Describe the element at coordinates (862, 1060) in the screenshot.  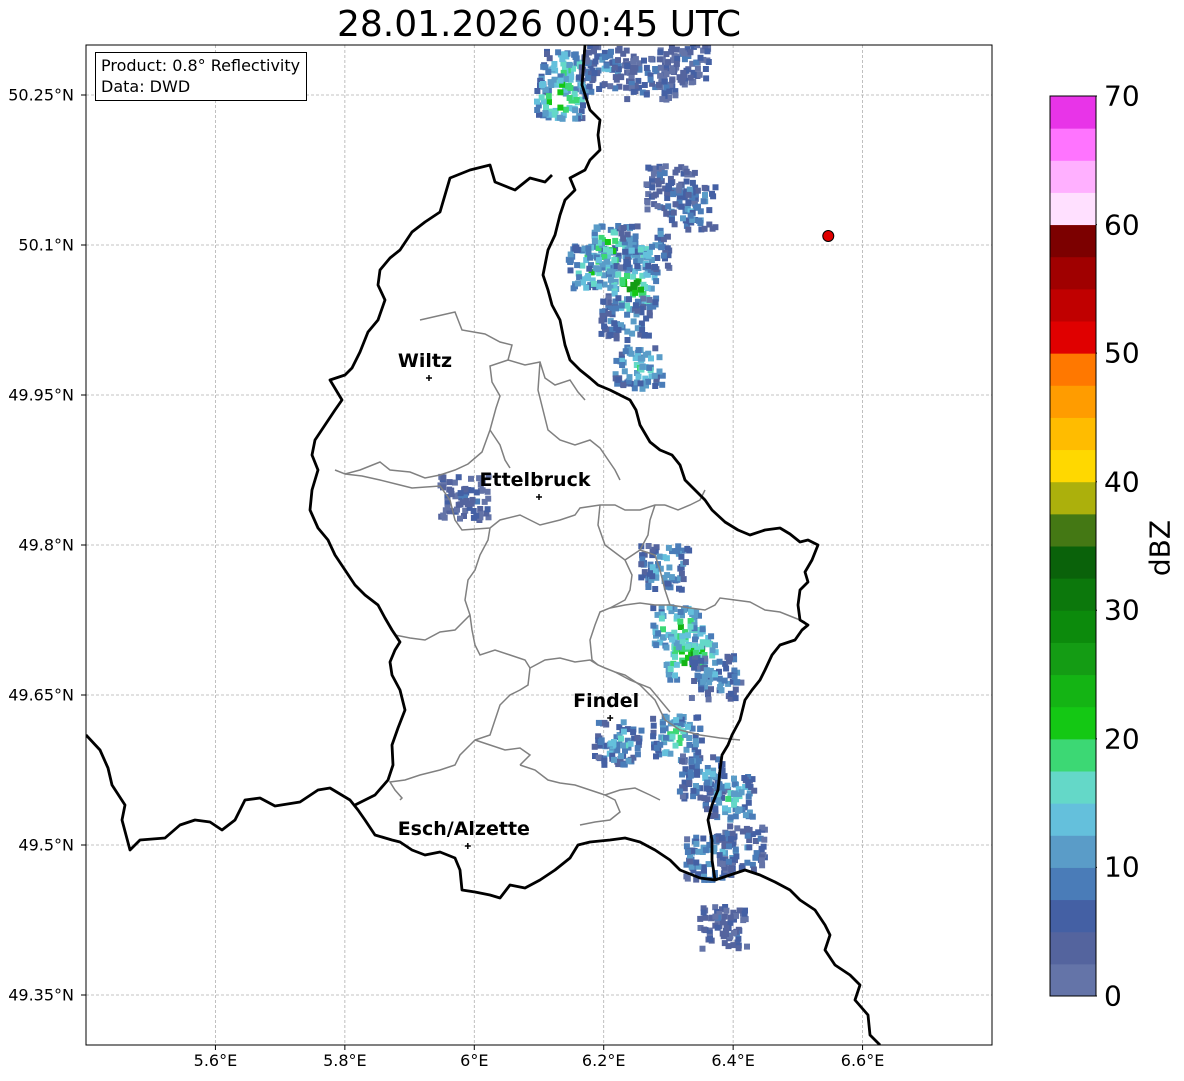
I see `lon-tick-label: 6.6°E` at that location.